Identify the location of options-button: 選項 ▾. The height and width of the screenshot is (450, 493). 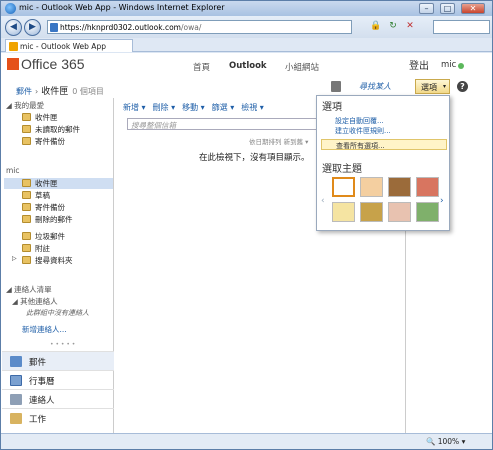
(432, 86).